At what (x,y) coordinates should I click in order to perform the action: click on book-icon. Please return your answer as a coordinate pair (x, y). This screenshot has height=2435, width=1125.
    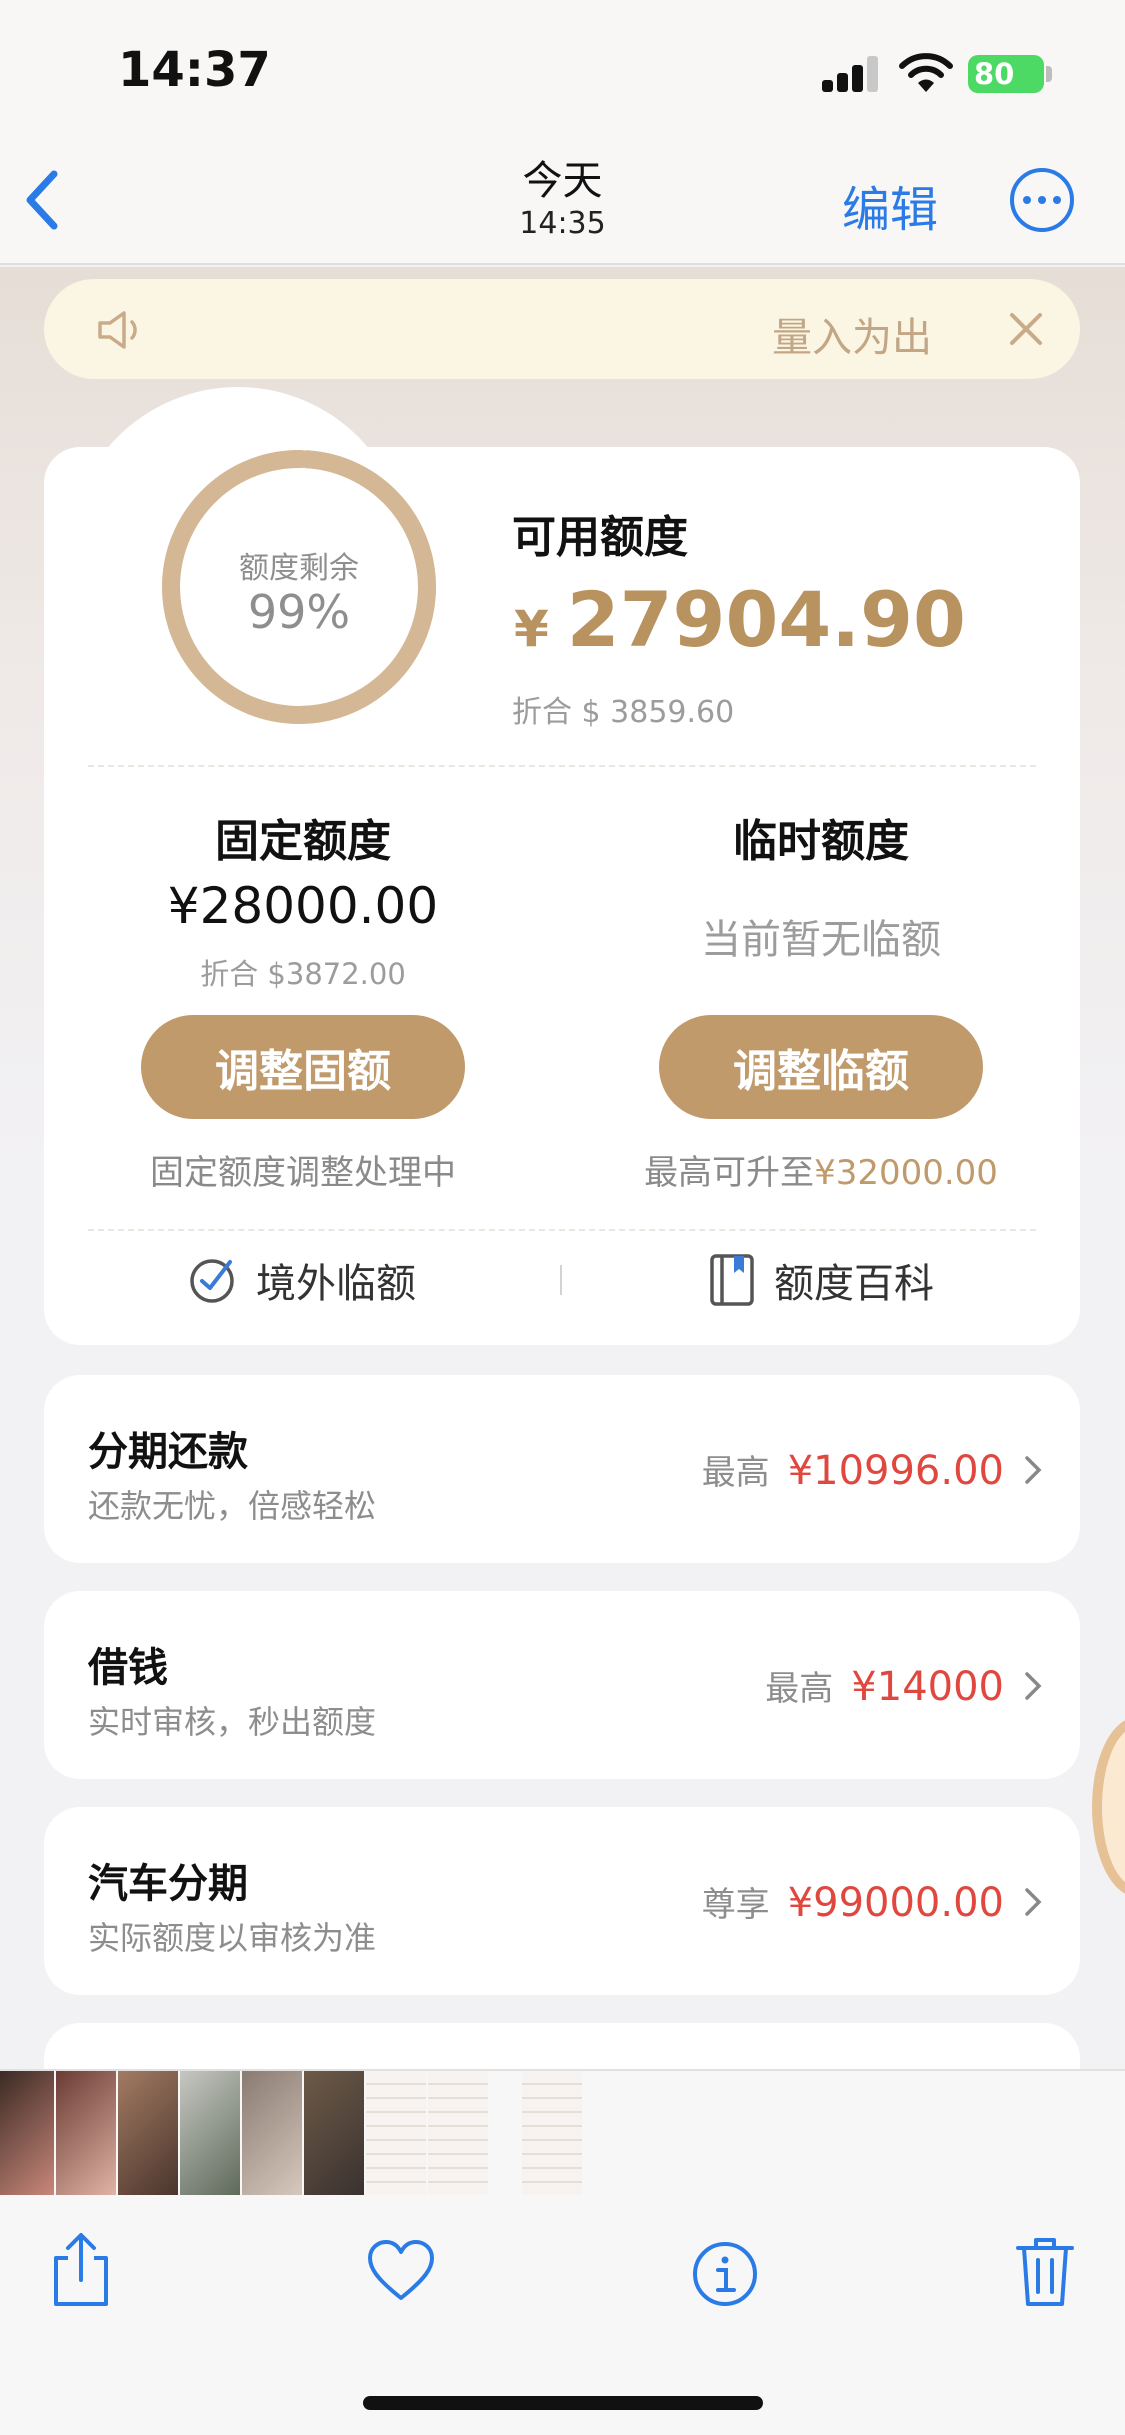
    Looking at the image, I should click on (732, 1280).